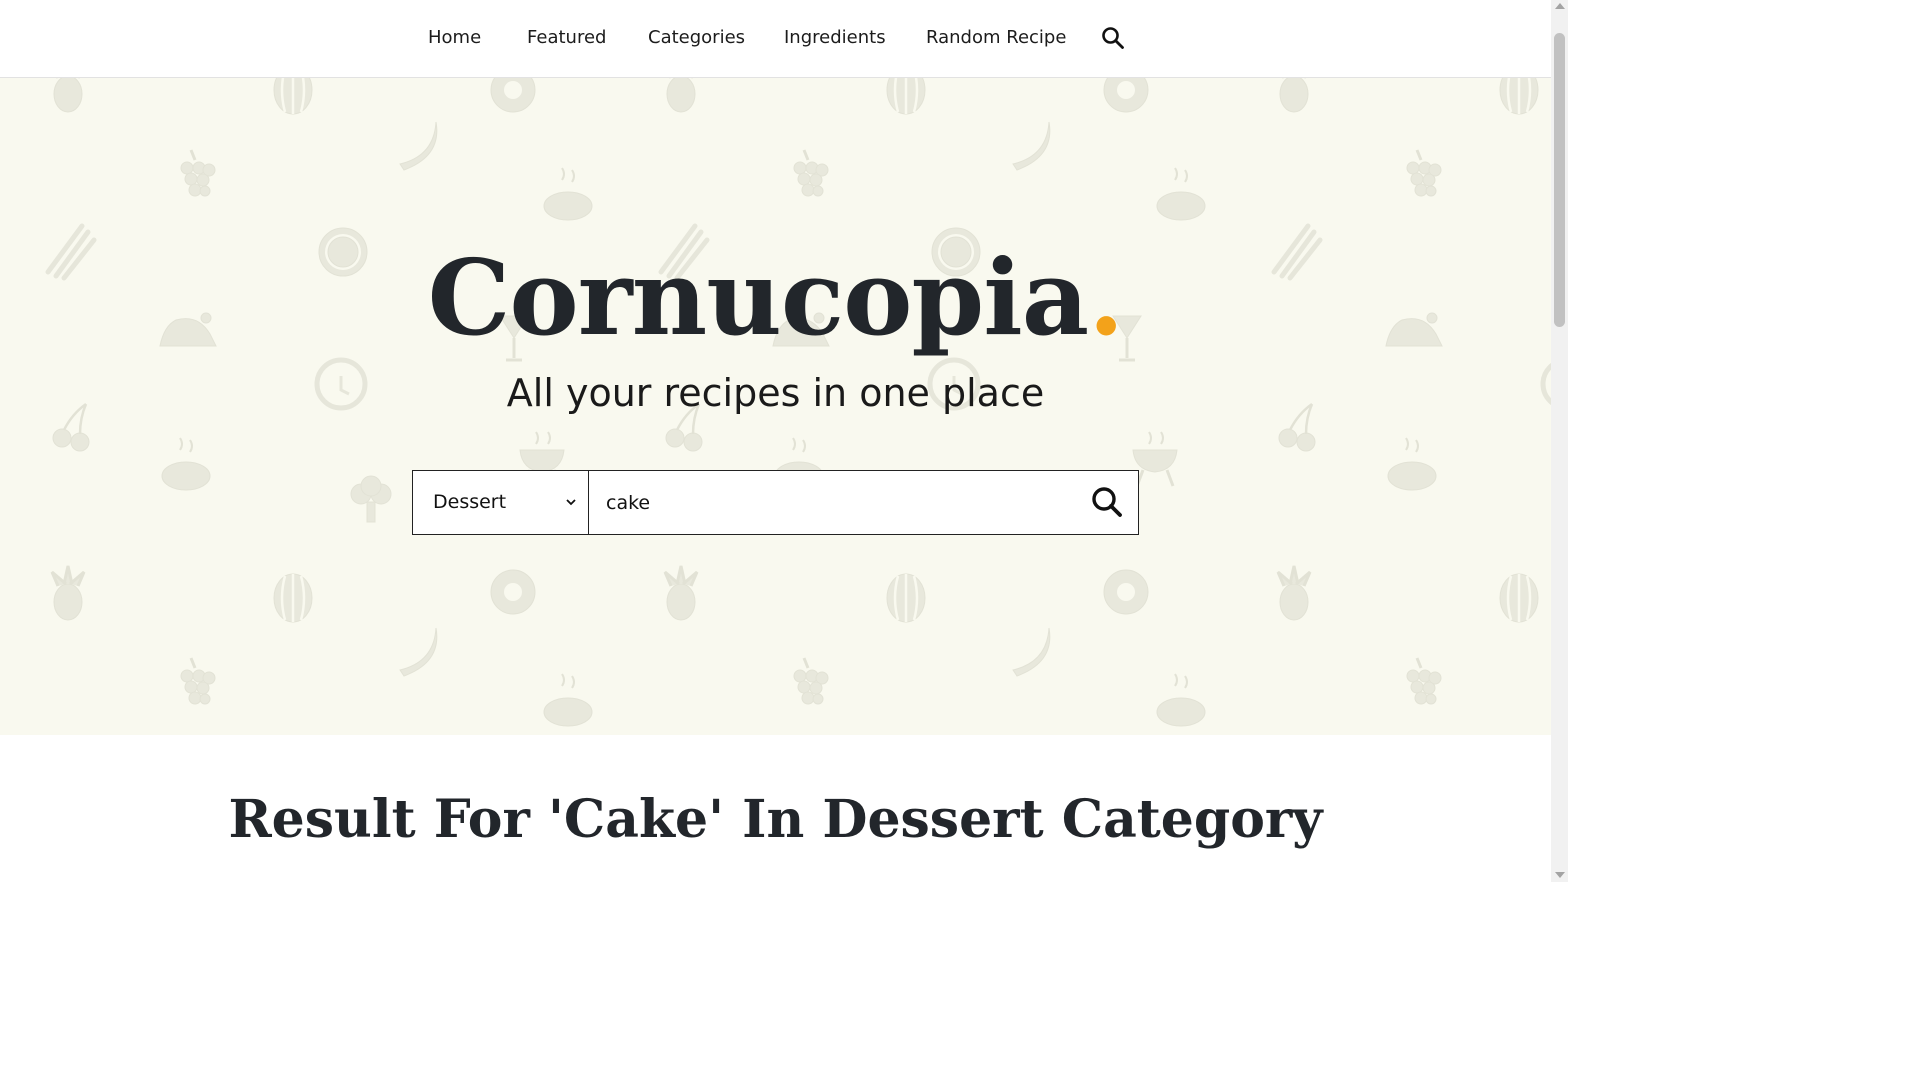  I want to click on search-submit-icon, so click(1107, 502).